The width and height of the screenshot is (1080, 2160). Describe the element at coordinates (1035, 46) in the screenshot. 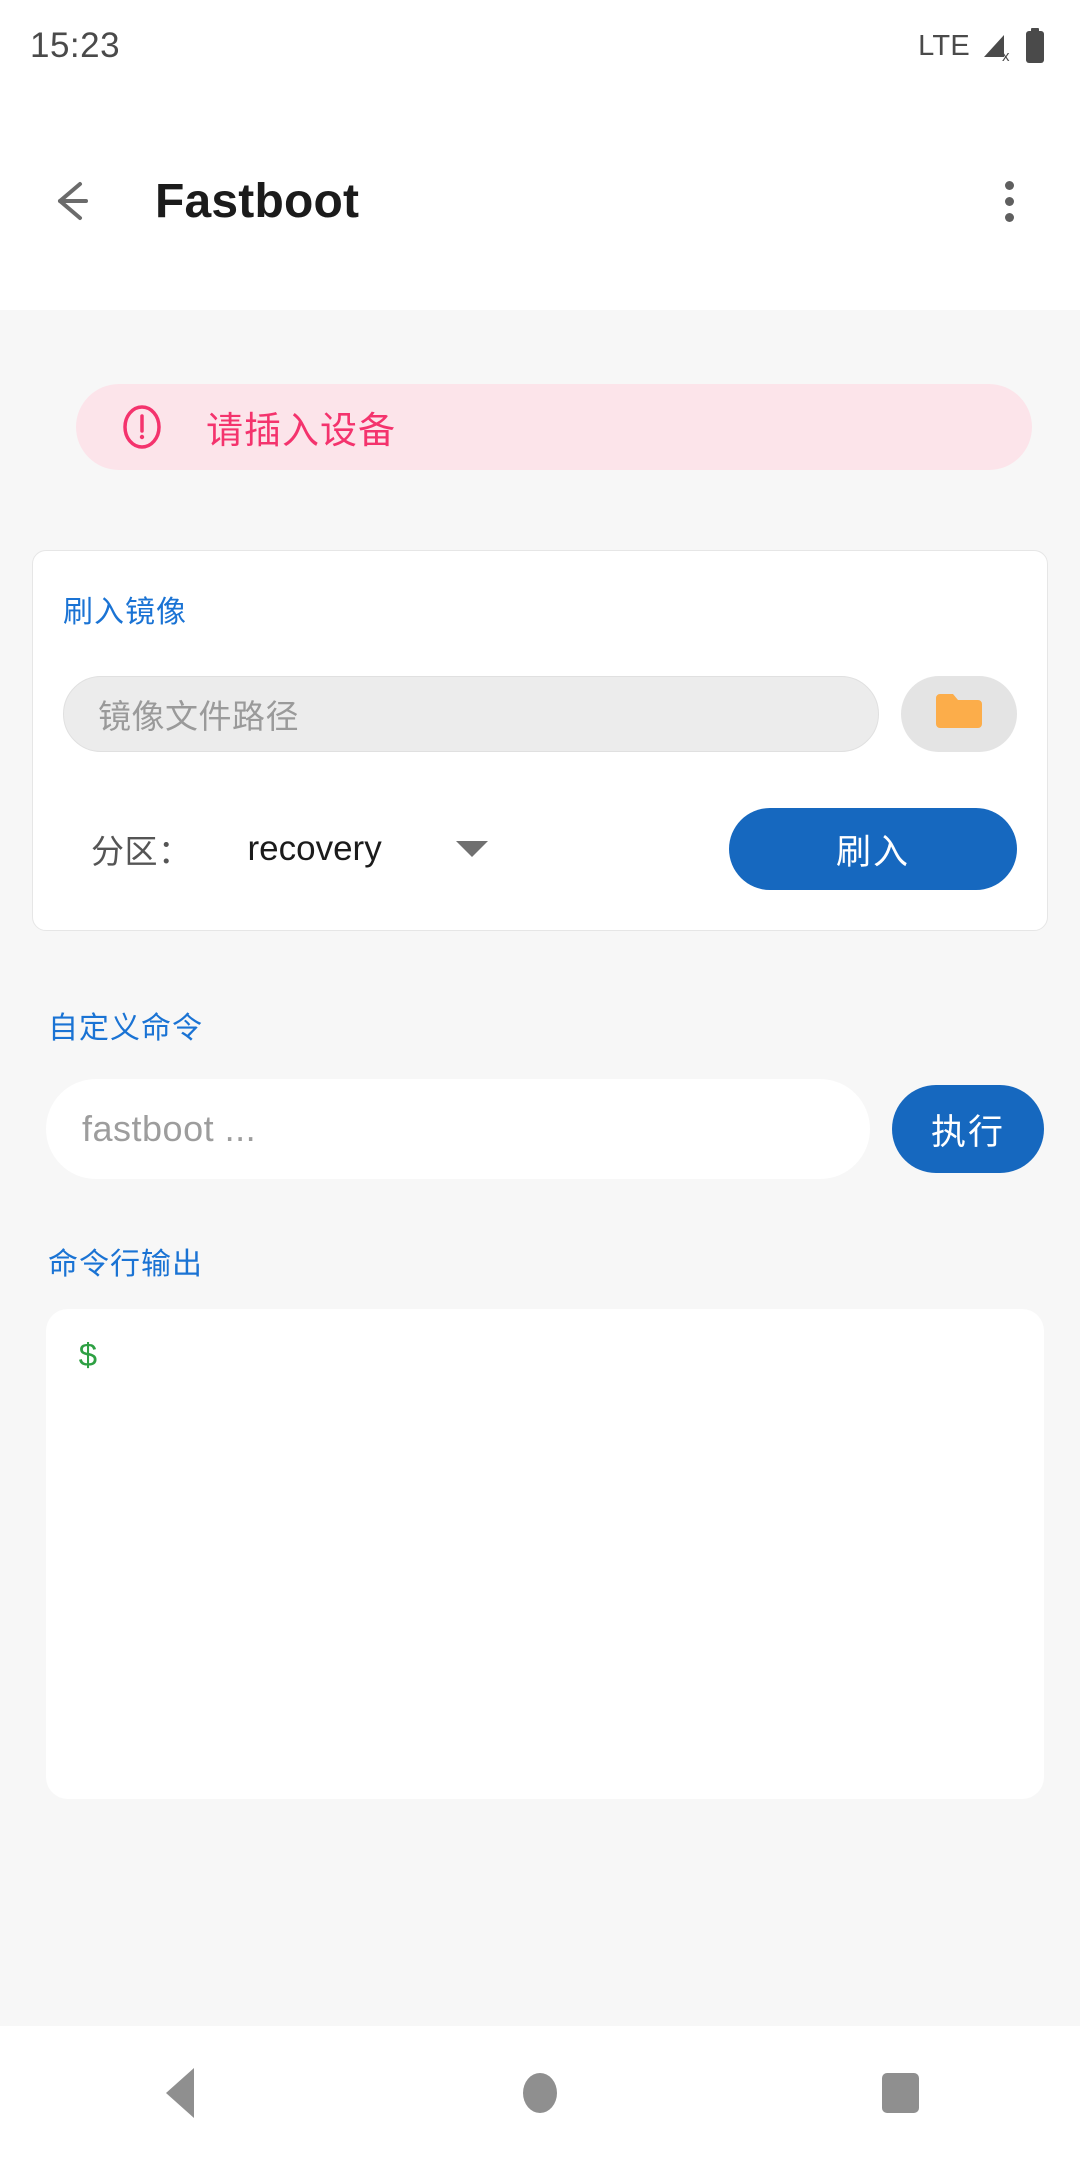

I see `battery-full-icon` at that location.